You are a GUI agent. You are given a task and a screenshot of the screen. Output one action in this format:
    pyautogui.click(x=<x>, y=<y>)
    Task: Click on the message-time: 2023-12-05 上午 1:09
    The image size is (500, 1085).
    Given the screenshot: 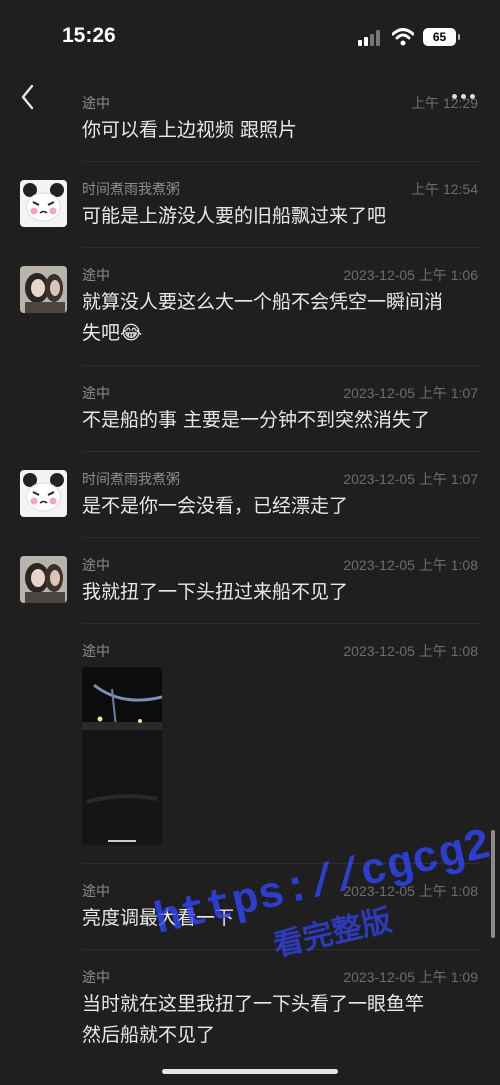 What is the action you would take?
    pyautogui.click(x=410, y=977)
    